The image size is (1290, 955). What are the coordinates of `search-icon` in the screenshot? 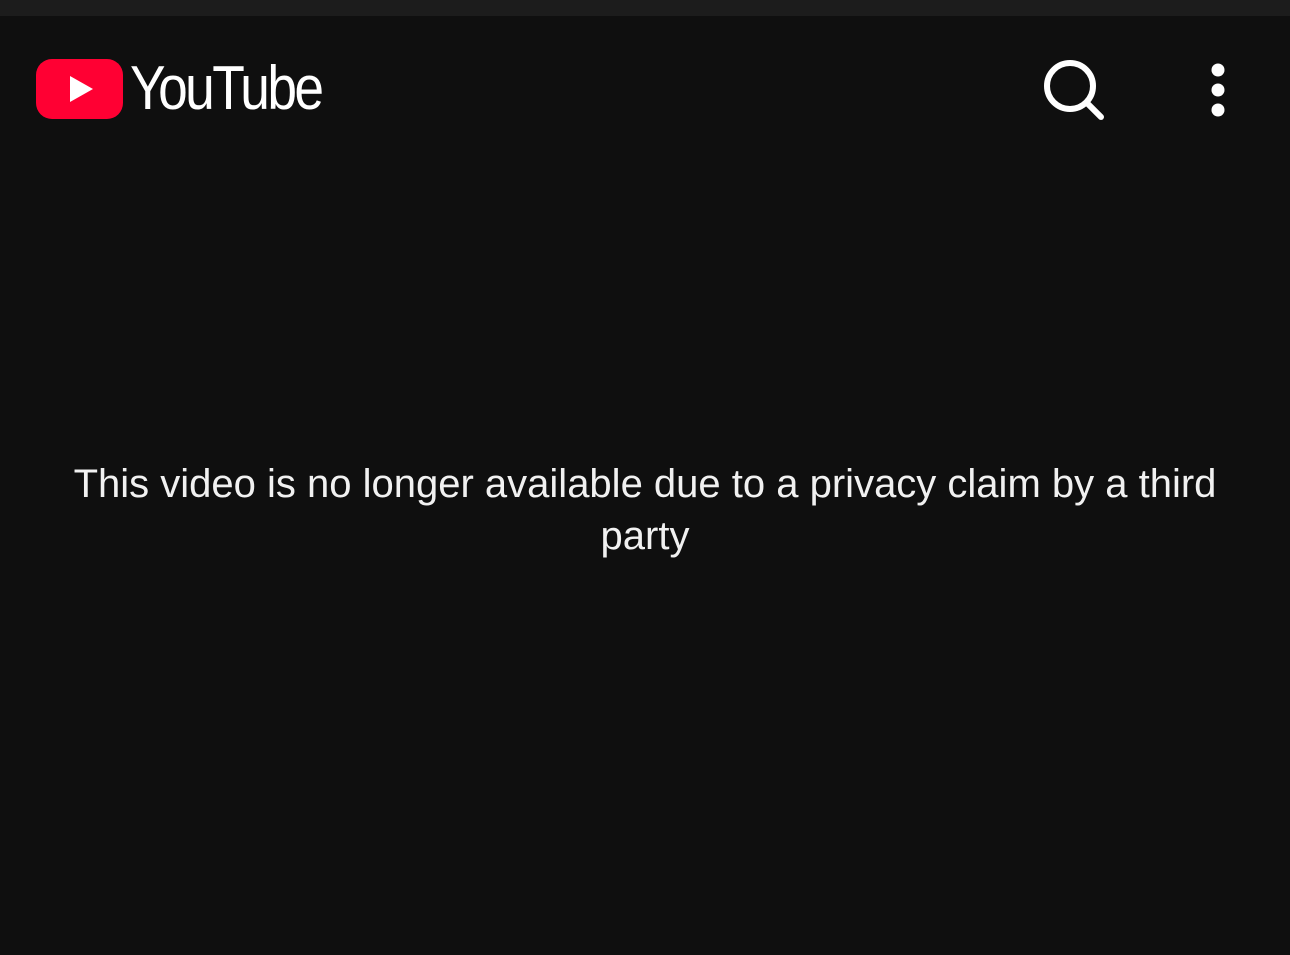 It's located at (1074, 90).